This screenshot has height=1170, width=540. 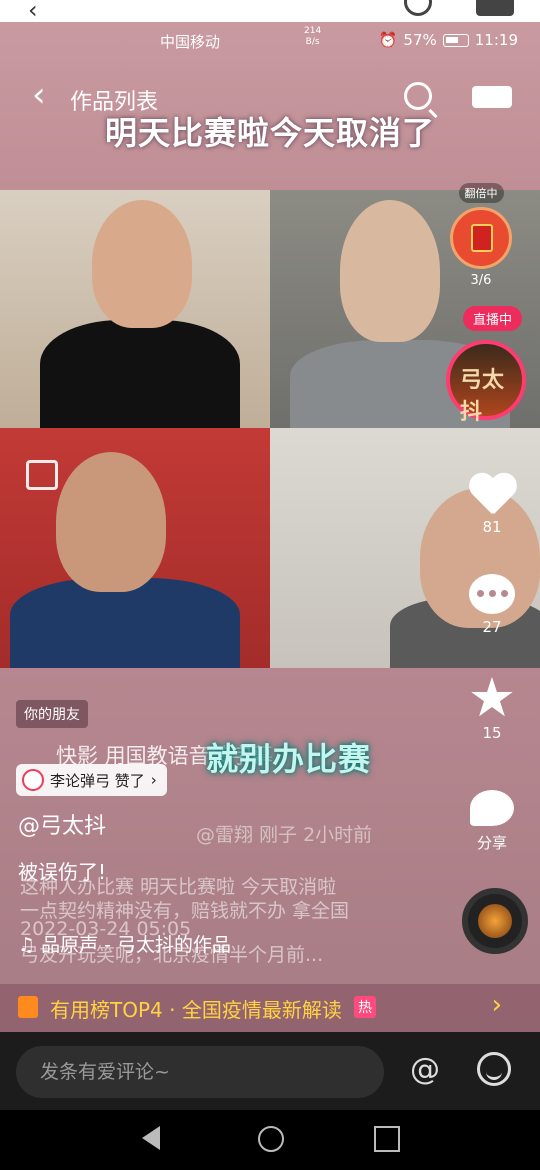 I want to click on favorite-button: ★ 15, so click(x=492, y=704).